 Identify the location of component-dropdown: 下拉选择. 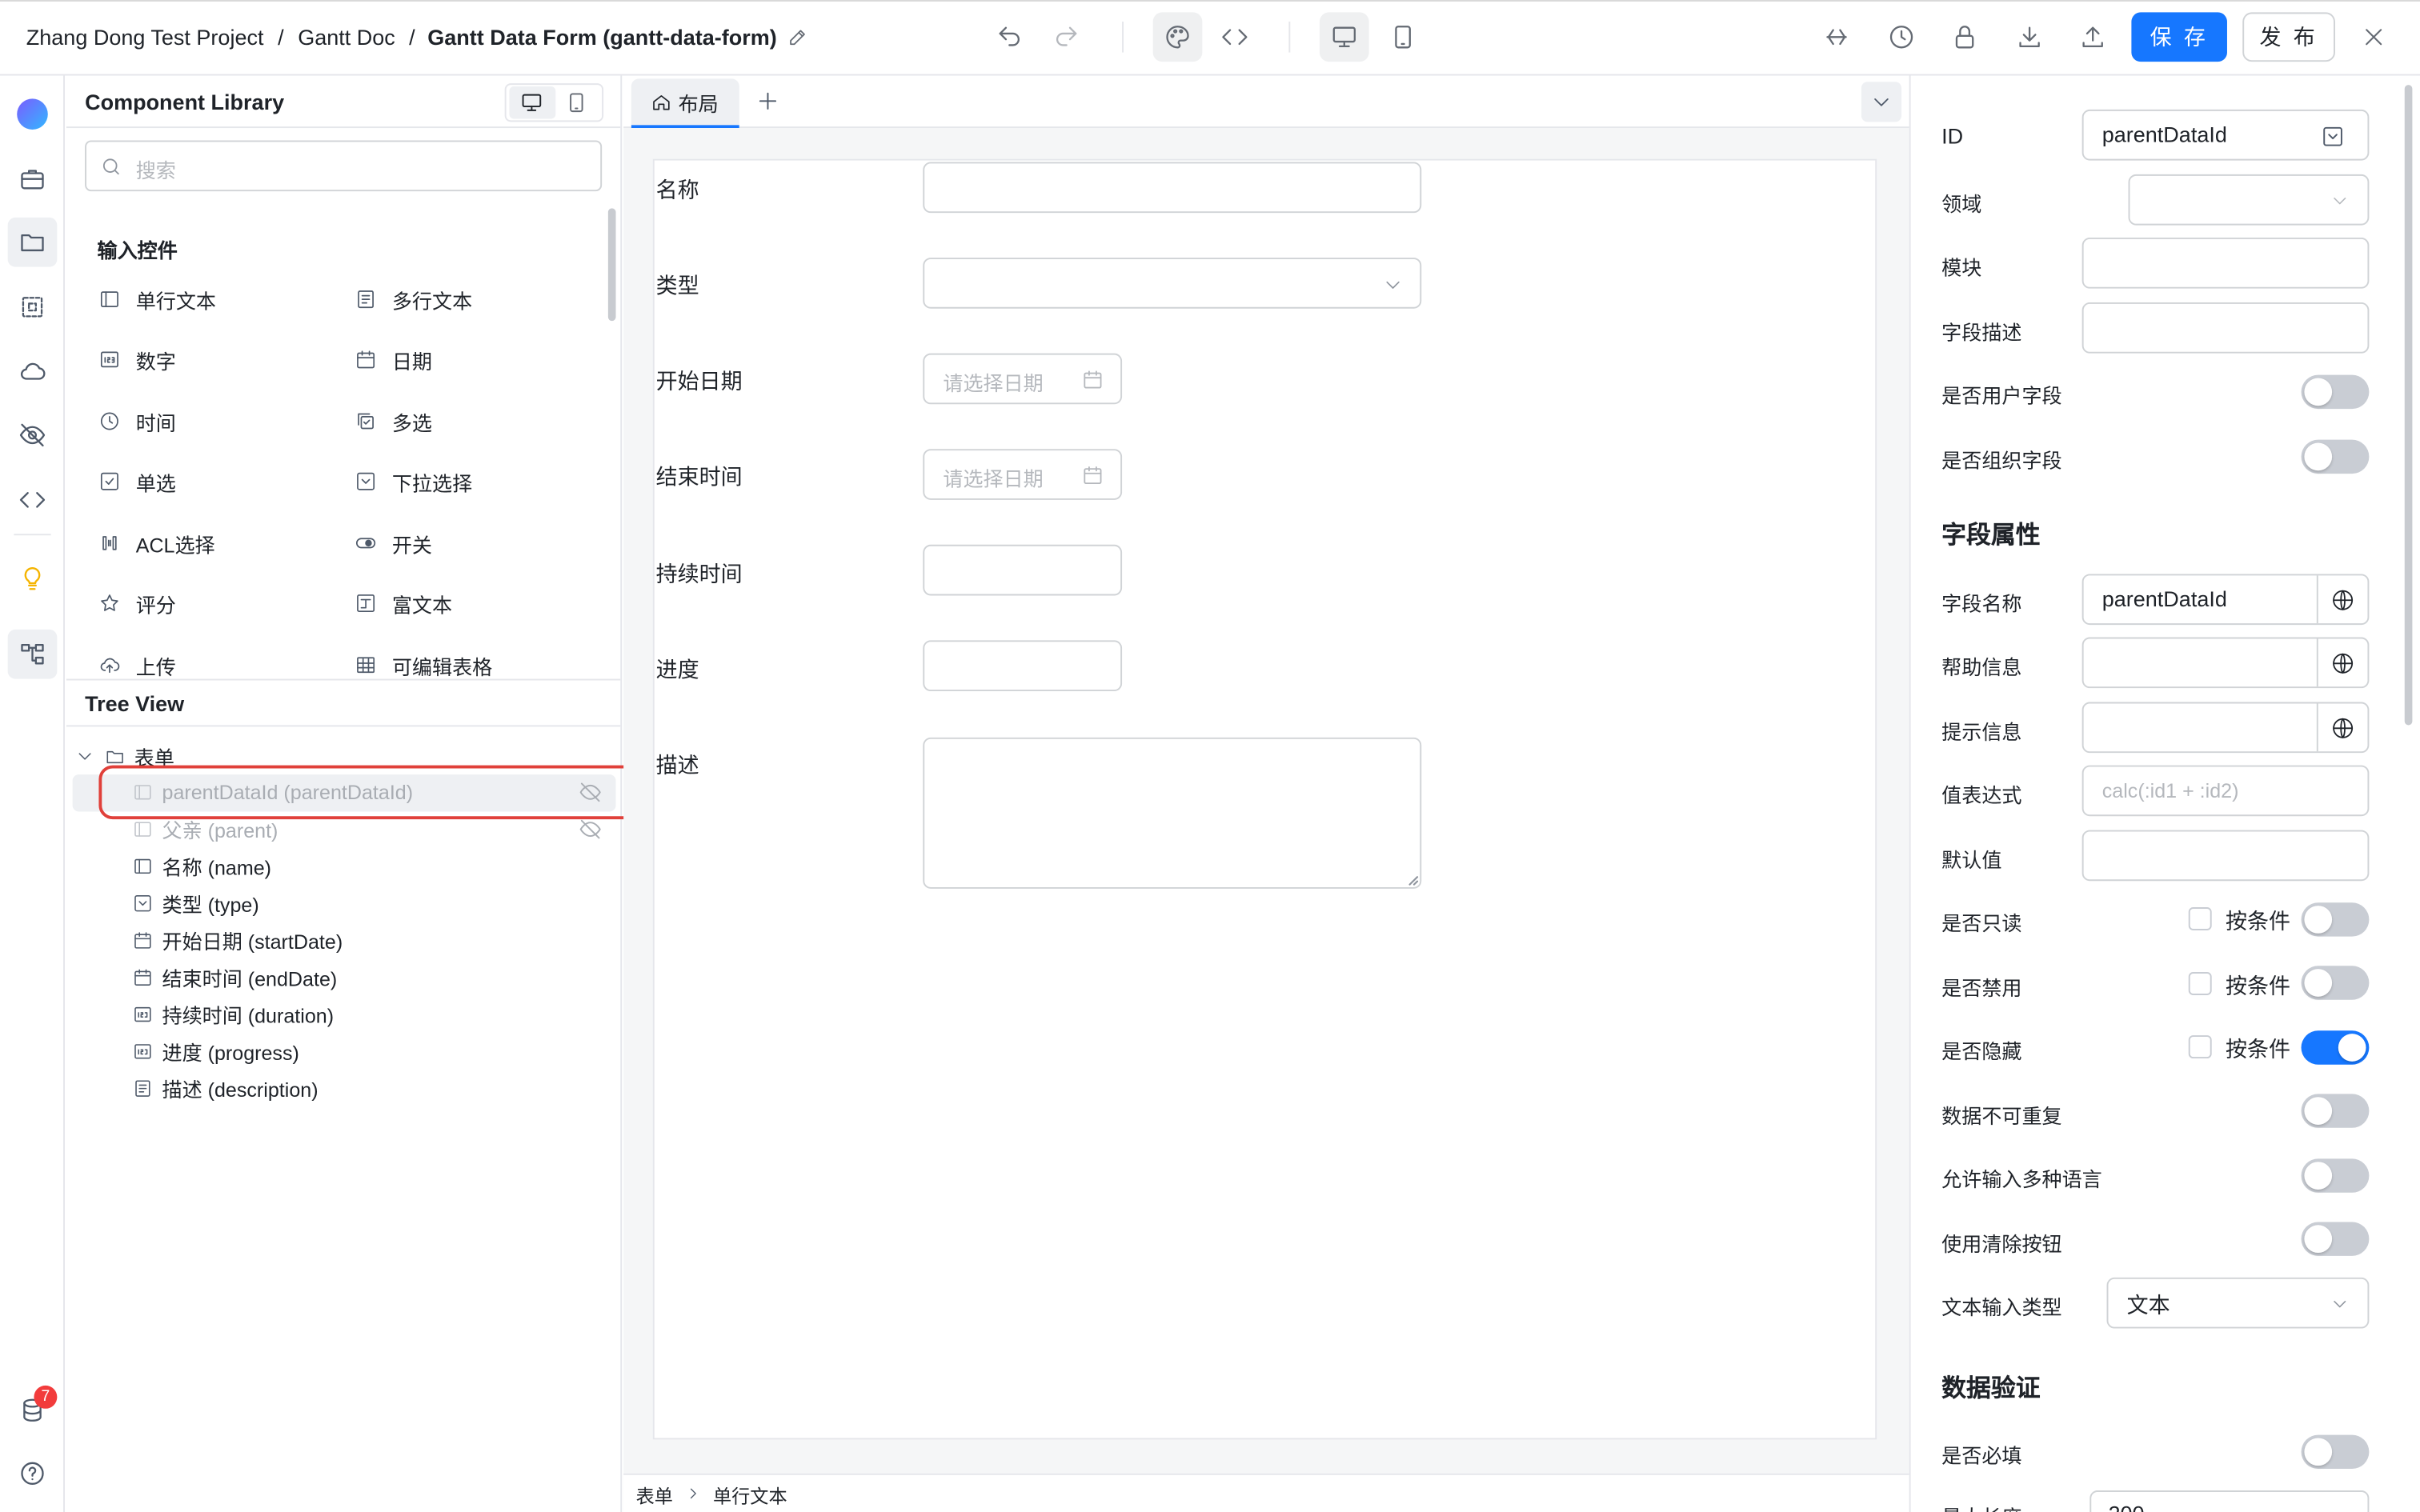
(413, 481).